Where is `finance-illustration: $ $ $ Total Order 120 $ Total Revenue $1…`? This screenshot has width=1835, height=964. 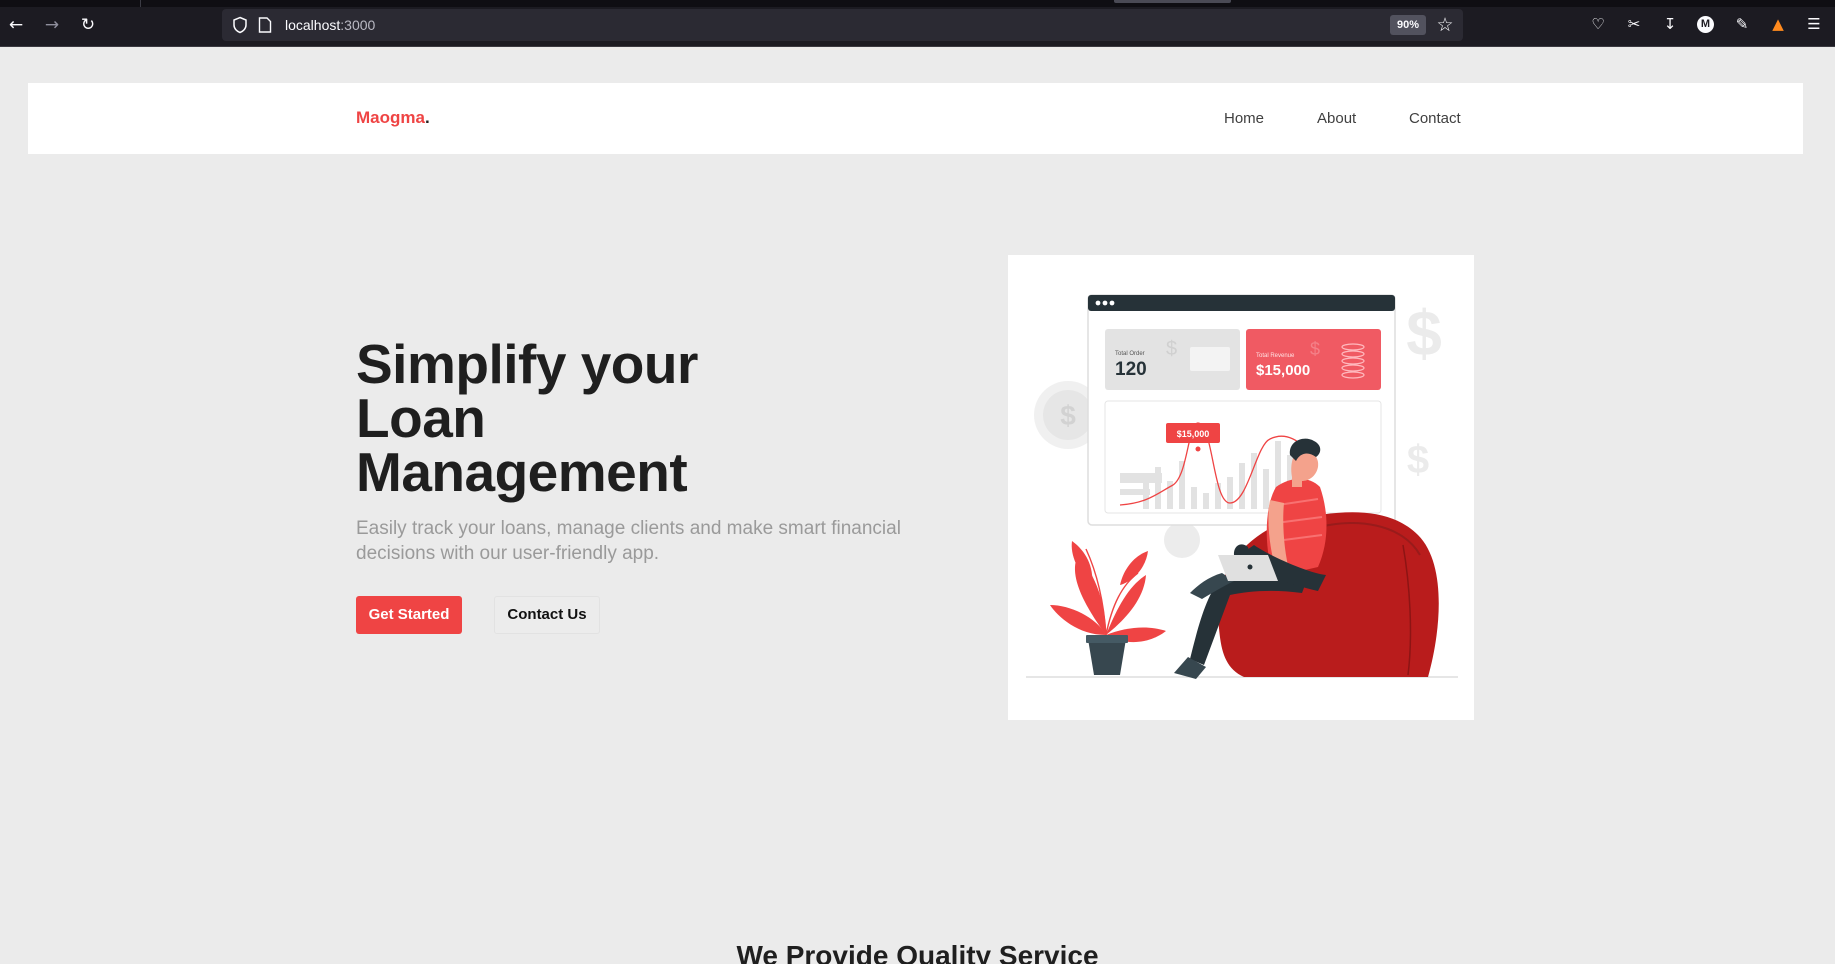
finance-illustration: $ $ $ Total Order 120 $ Total Revenue $1… is located at coordinates (1242, 486).